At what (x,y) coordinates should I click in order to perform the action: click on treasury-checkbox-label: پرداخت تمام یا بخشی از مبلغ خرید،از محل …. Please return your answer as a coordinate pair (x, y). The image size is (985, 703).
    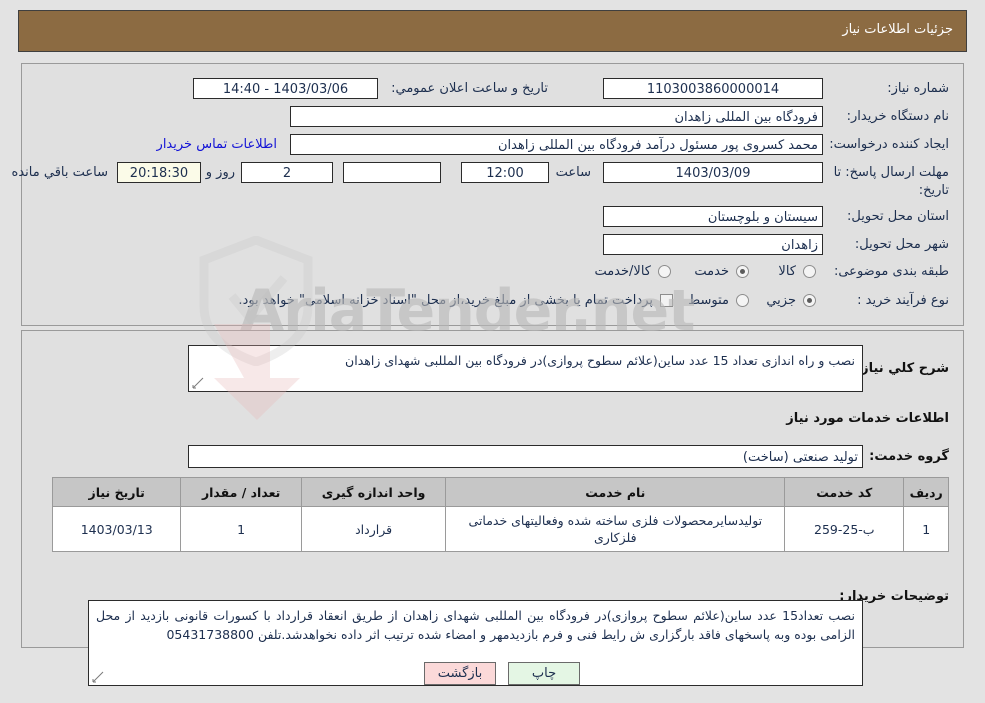
    Looking at the image, I should click on (445, 300).